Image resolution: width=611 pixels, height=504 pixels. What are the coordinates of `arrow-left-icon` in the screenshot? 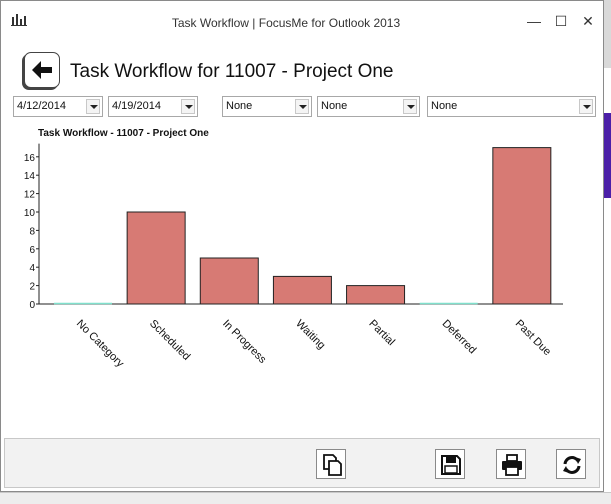 It's located at (42, 70).